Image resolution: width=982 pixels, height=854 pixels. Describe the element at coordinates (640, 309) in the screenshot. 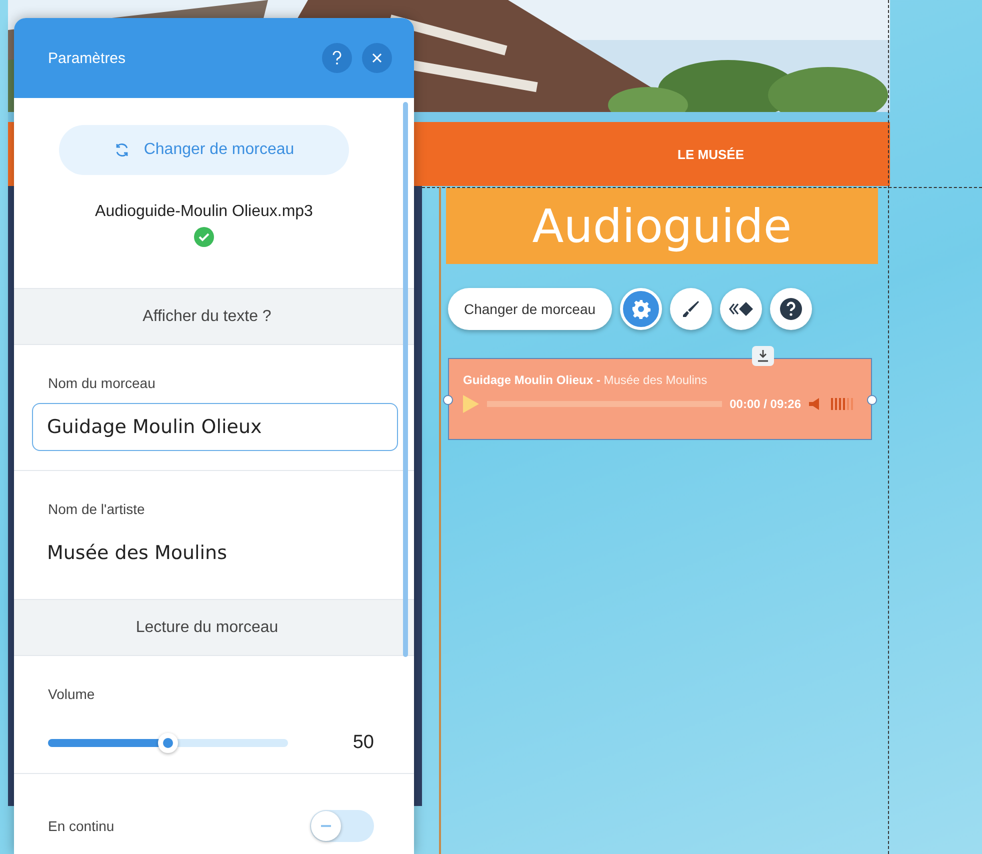

I see `settings-icon` at that location.